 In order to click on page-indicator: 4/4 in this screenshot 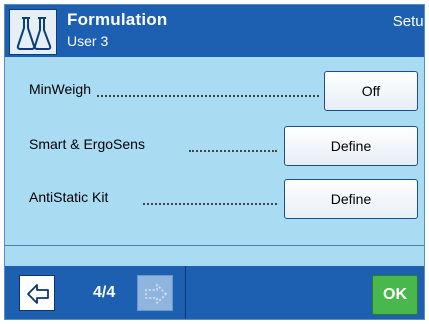, I will do `click(104, 292)`.